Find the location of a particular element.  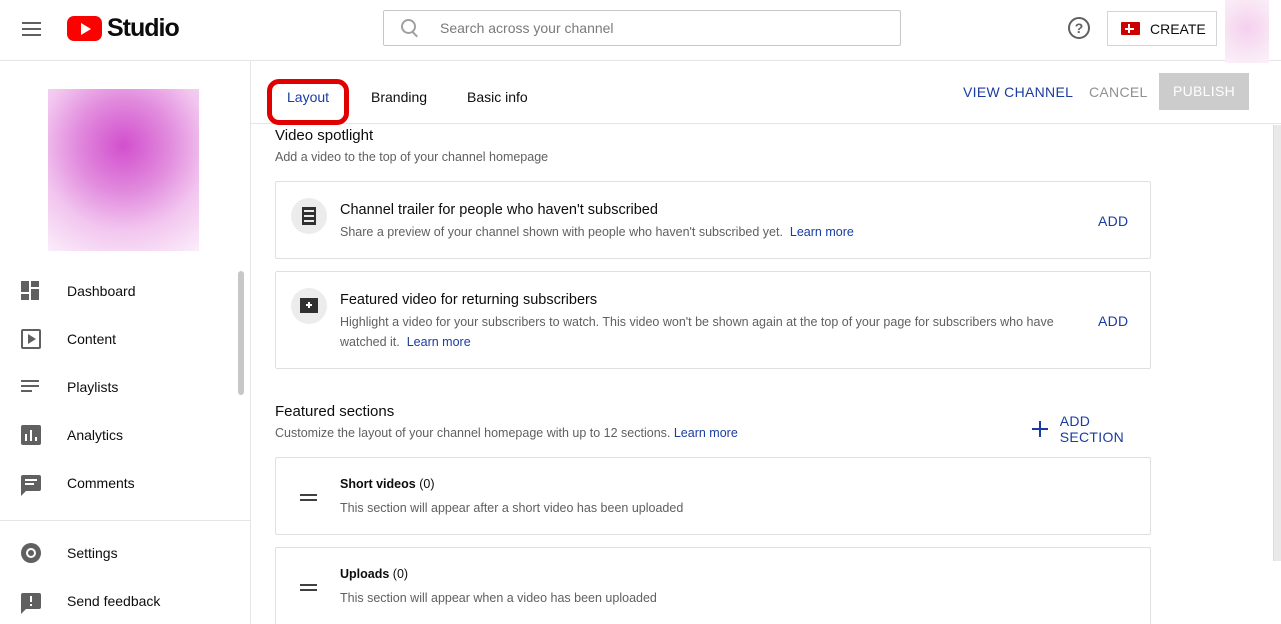

video-camera-add-icon is located at coordinates (1130, 28).